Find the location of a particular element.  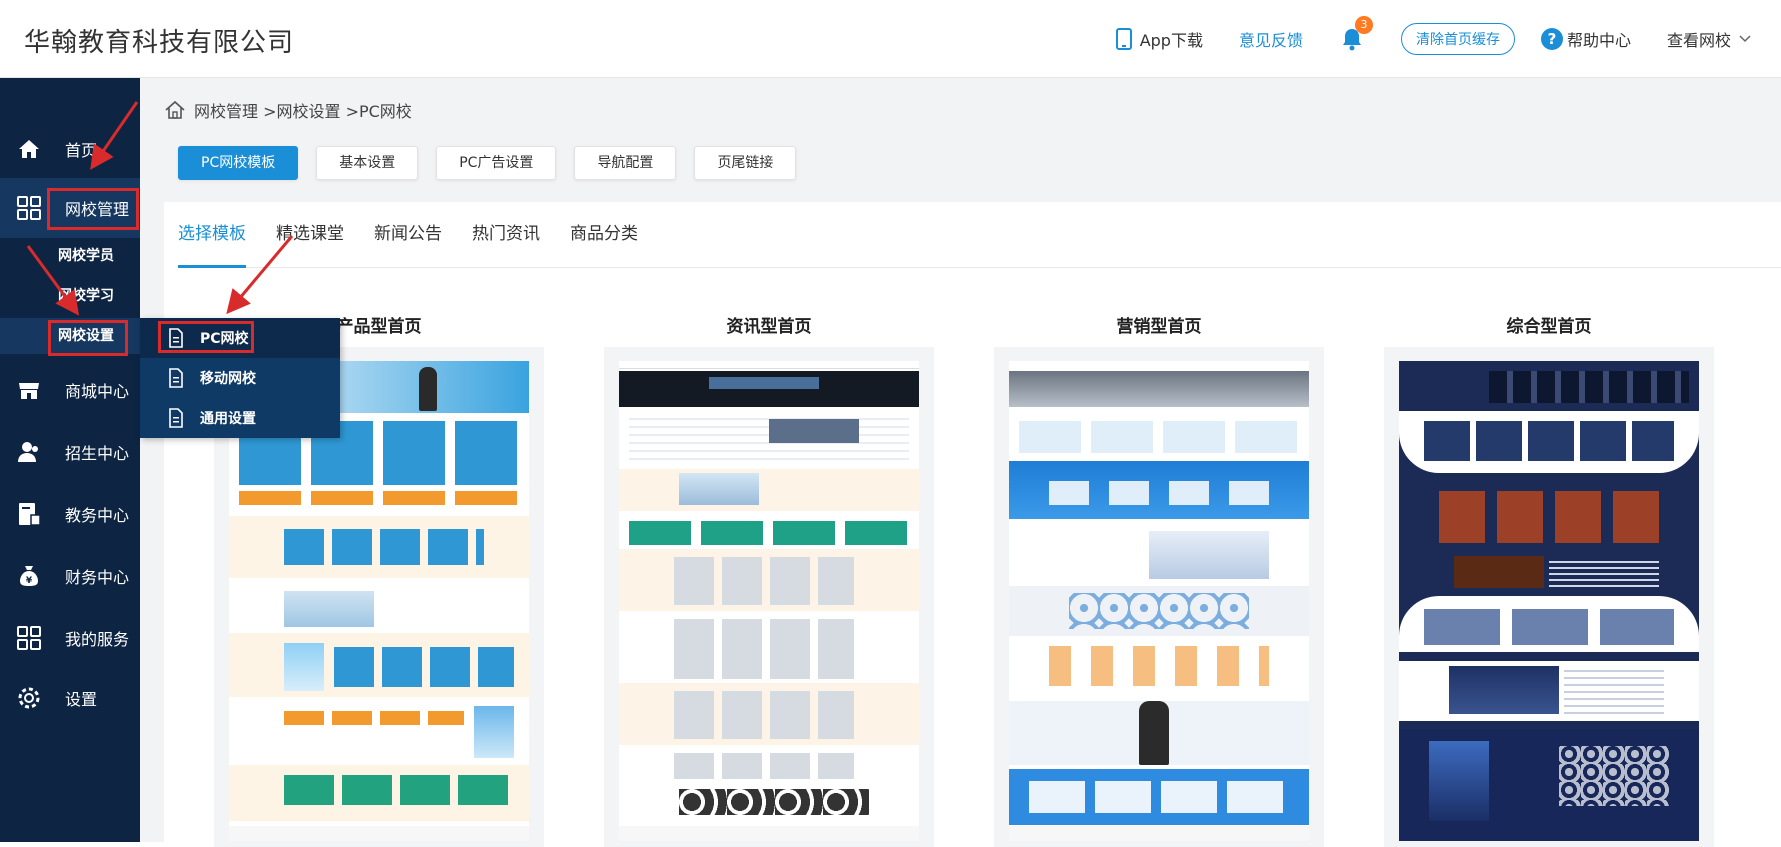

flyout-item-general-settings: 通用设置 is located at coordinates (240, 418).